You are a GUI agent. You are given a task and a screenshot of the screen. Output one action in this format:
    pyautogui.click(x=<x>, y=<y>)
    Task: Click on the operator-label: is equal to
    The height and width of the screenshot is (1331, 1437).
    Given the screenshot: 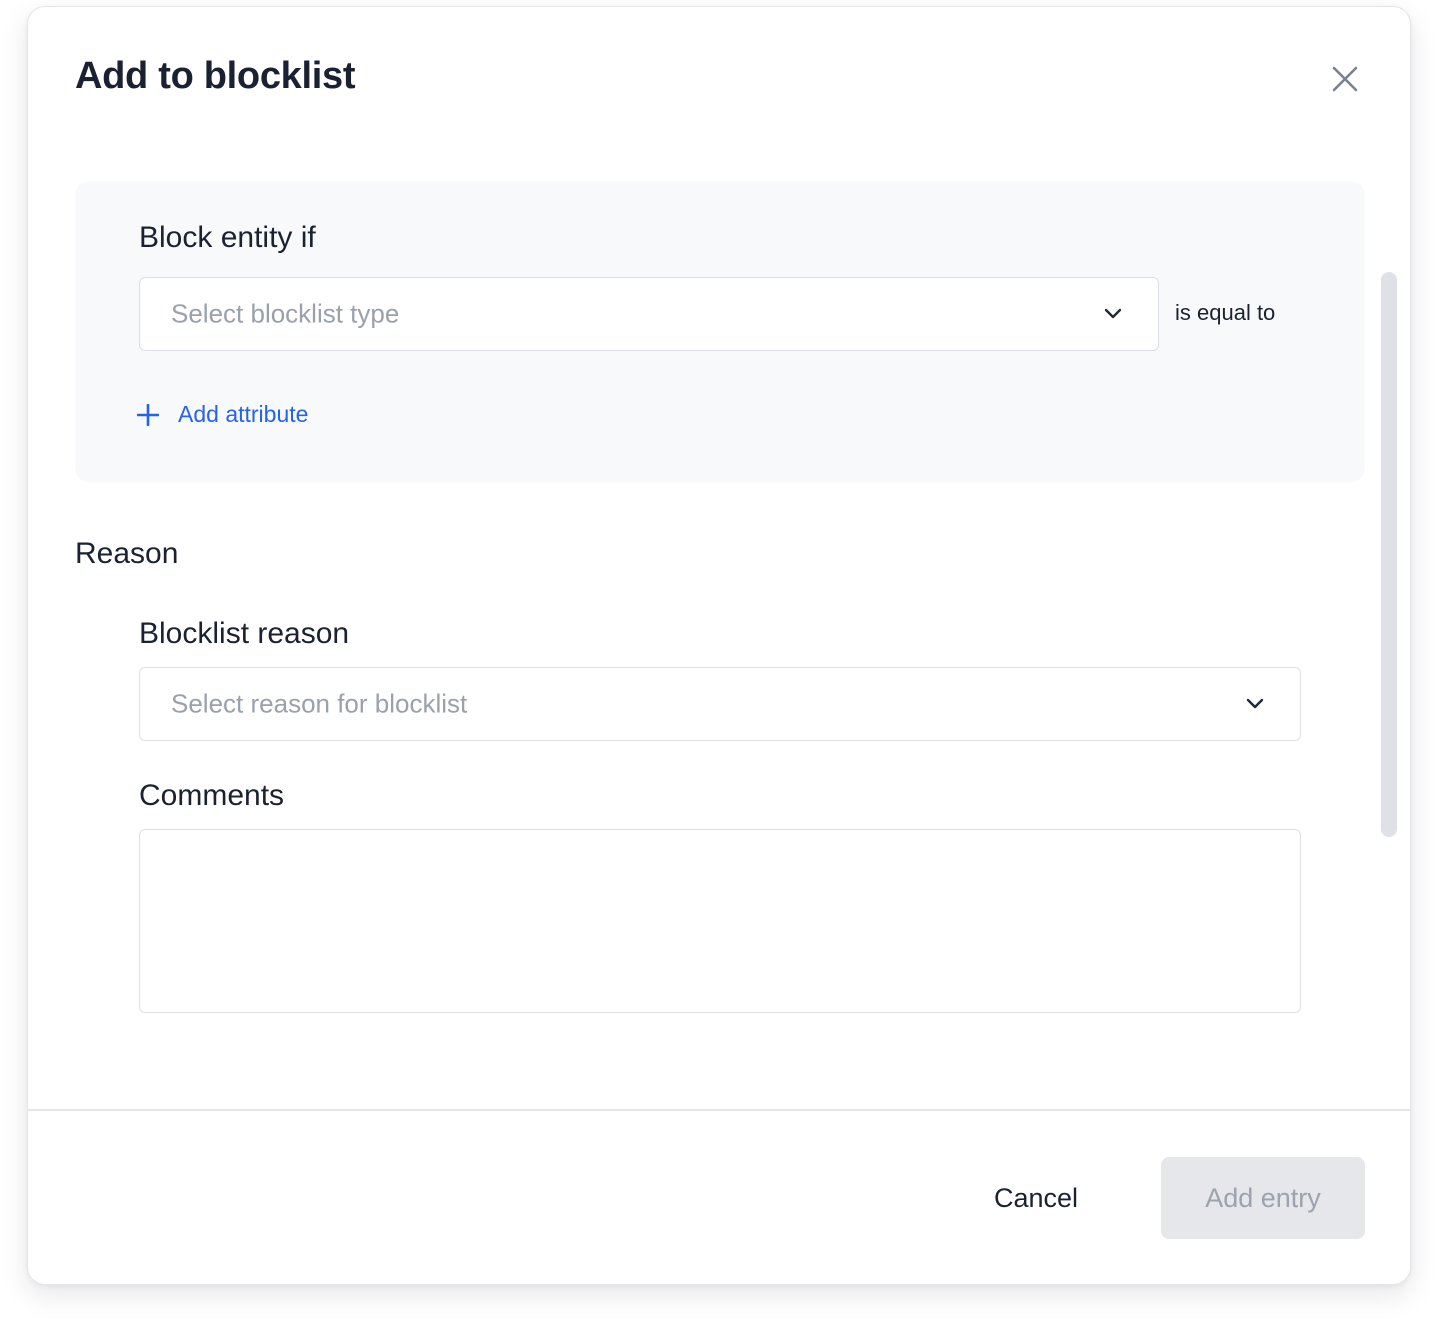 What is the action you would take?
    pyautogui.click(x=1225, y=312)
    